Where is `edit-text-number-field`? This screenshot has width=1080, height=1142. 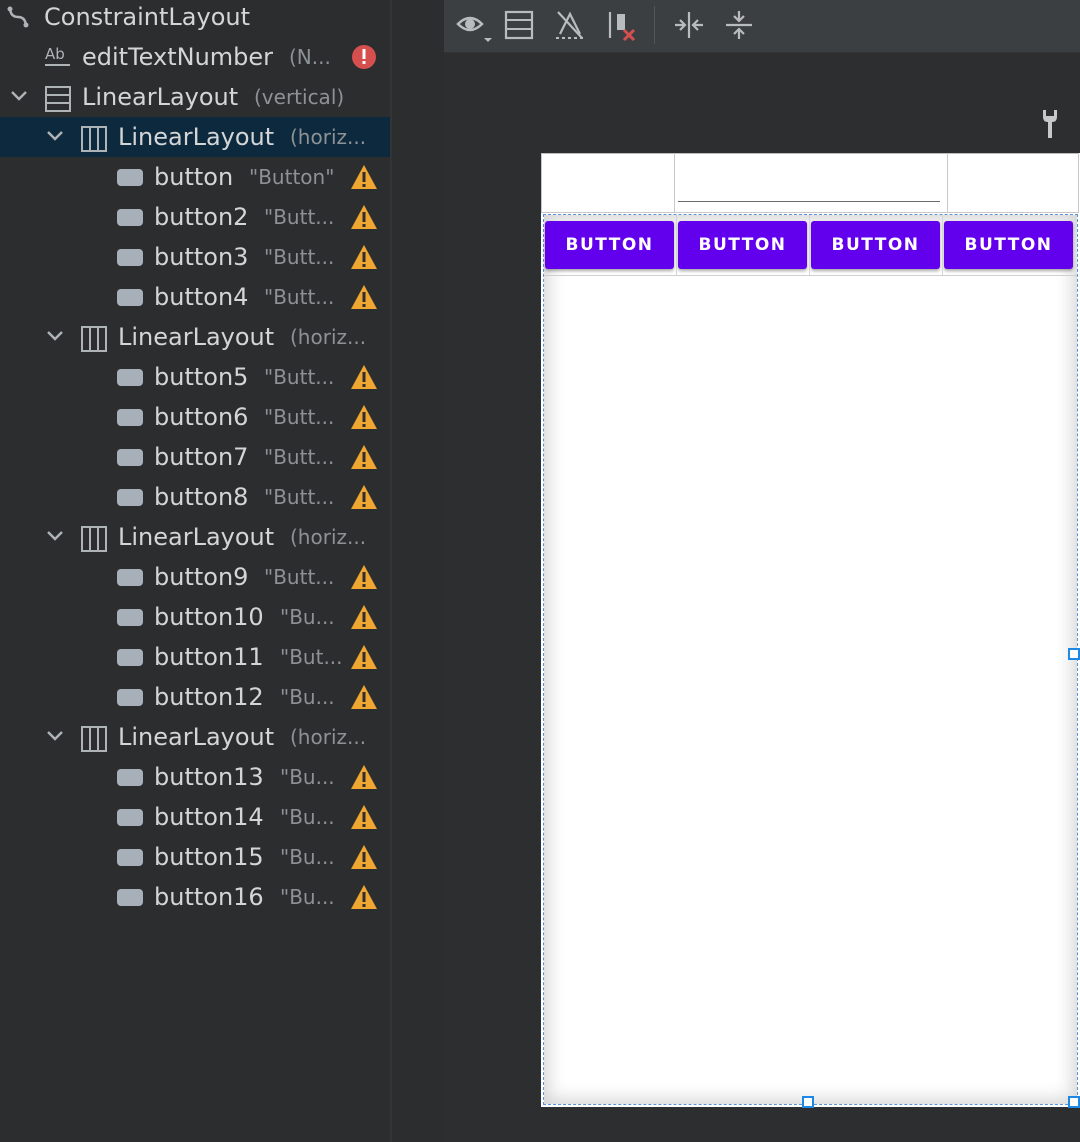 edit-text-number-field is located at coordinates (811, 183).